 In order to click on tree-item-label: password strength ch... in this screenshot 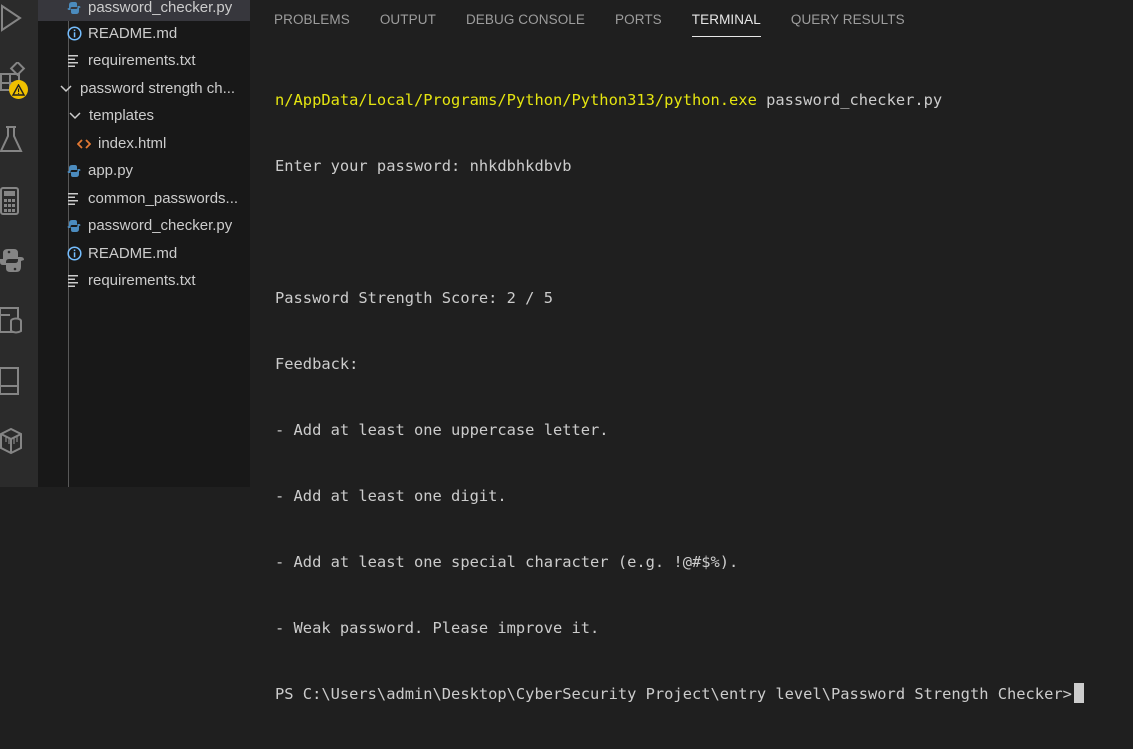, I will do `click(158, 88)`.